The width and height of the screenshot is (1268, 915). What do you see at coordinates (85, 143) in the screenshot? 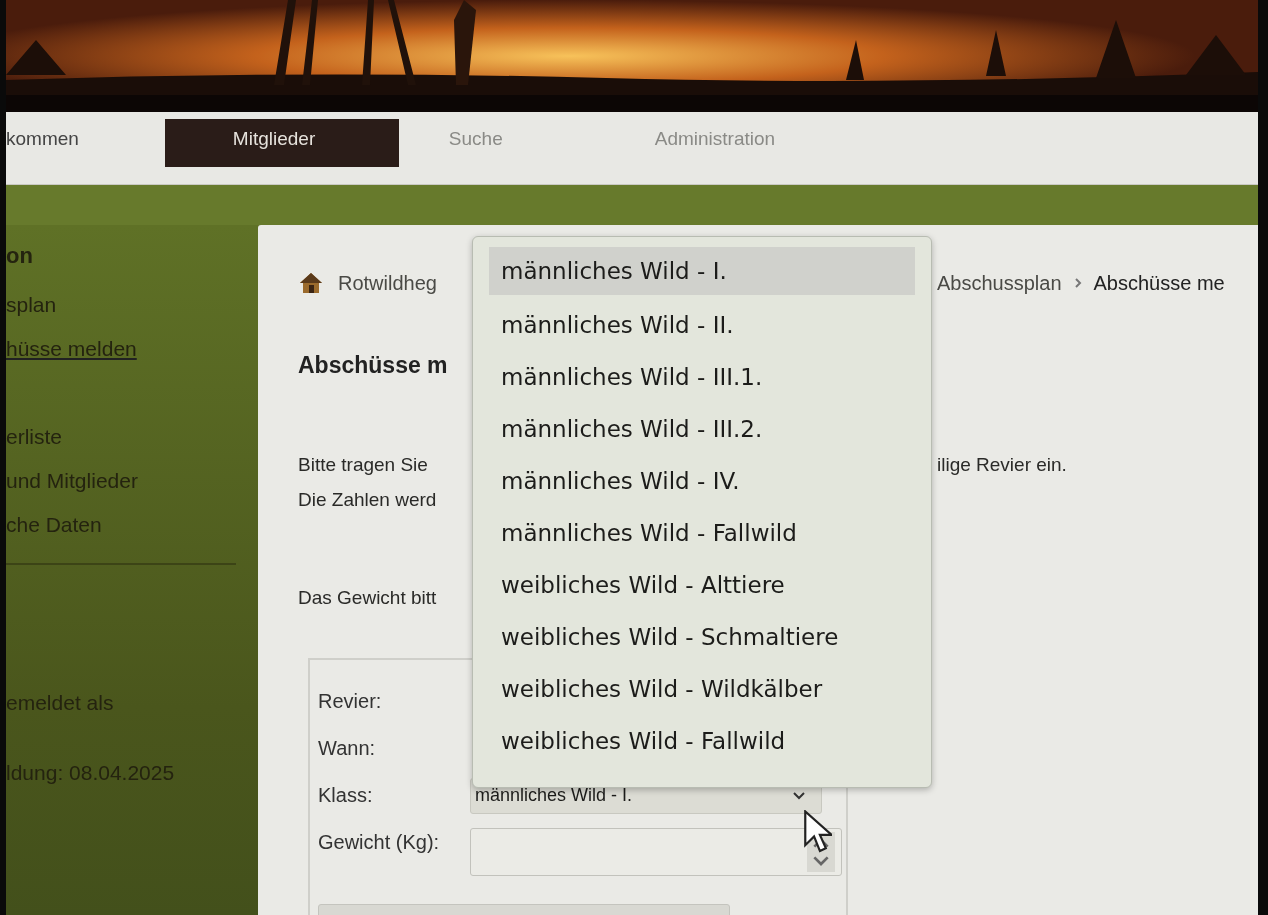
I see `nav-tab: kommen` at bounding box center [85, 143].